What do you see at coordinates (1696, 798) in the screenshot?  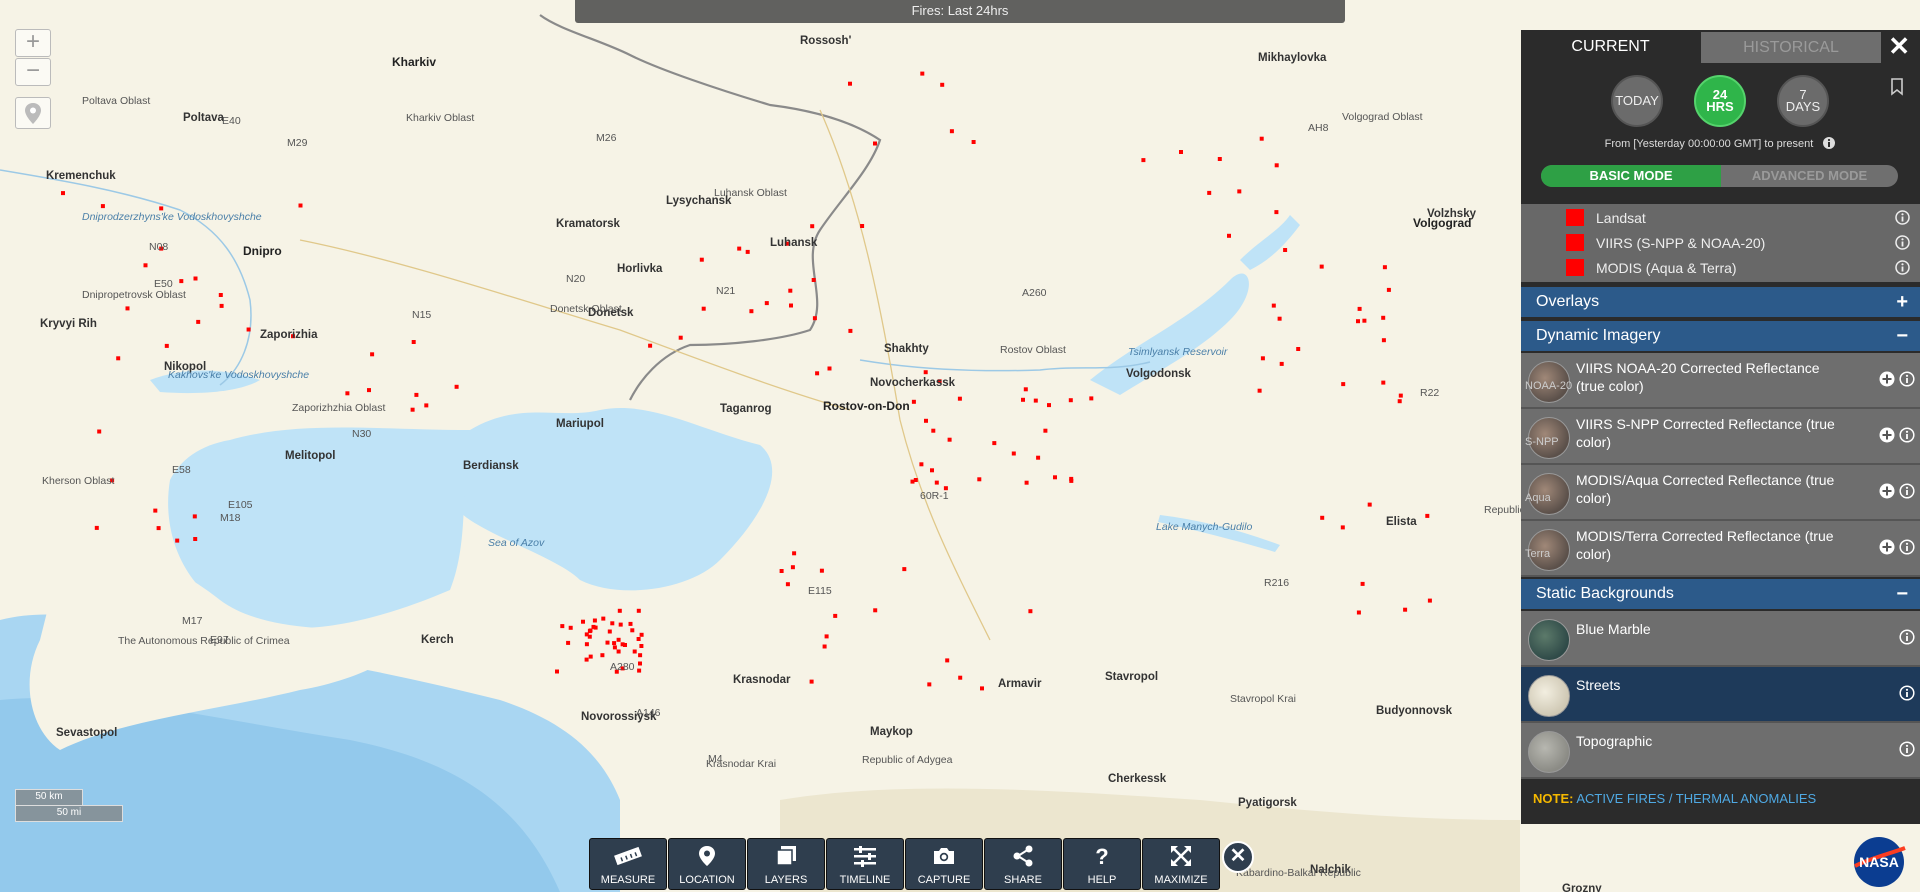 I see `note-link: ACTIVE FIRES / THERMAL ANOMALIES` at bounding box center [1696, 798].